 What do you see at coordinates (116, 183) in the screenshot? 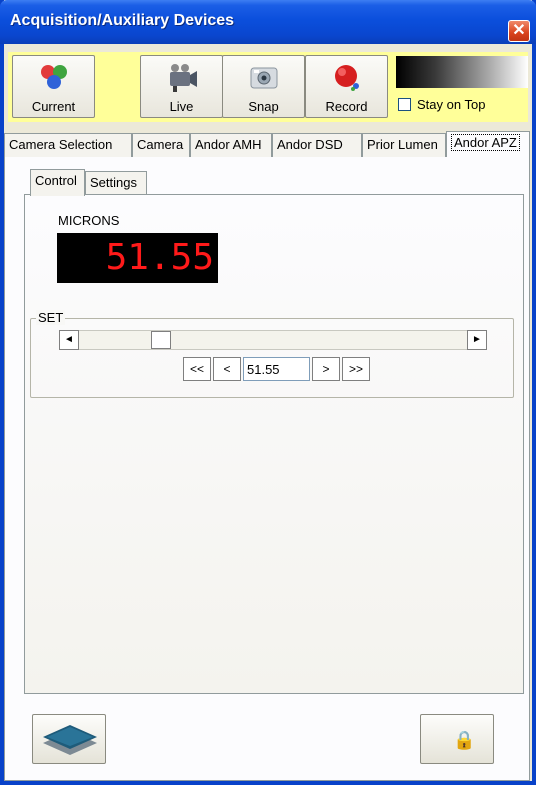
I see `tab-settings: Settings` at bounding box center [116, 183].